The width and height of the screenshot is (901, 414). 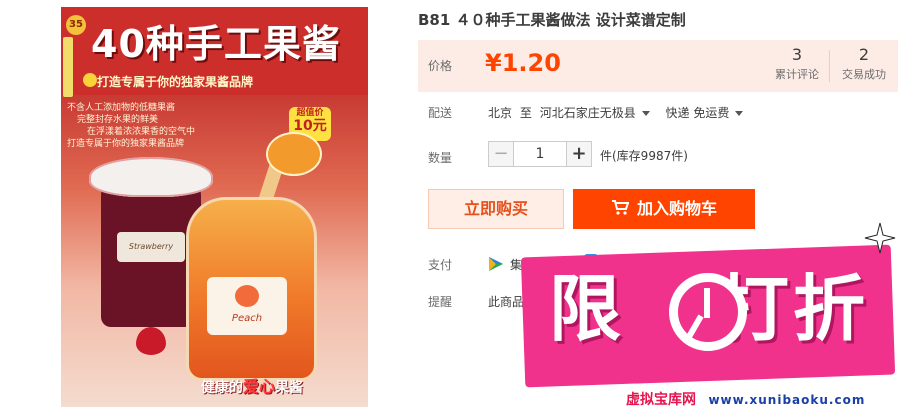 What do you see at coordinates (496, 266) in the screenshot?
I see `jifenbao-icon` at bounding box center [496, 266].